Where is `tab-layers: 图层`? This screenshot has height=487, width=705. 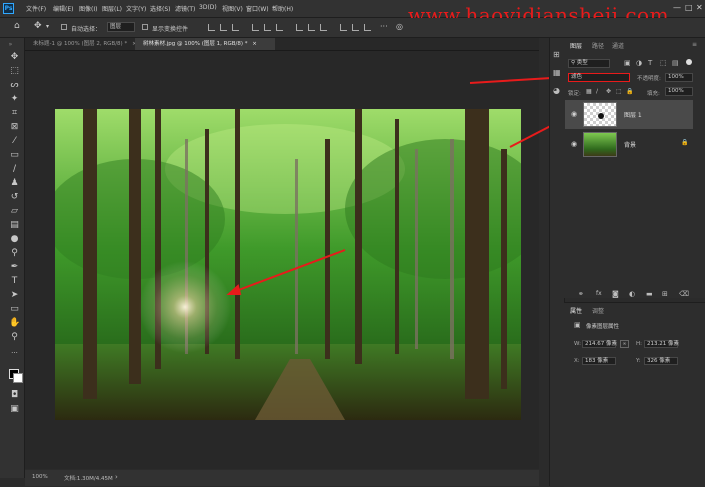 tab-layers: 图层 is located at coordinates (576, 45).